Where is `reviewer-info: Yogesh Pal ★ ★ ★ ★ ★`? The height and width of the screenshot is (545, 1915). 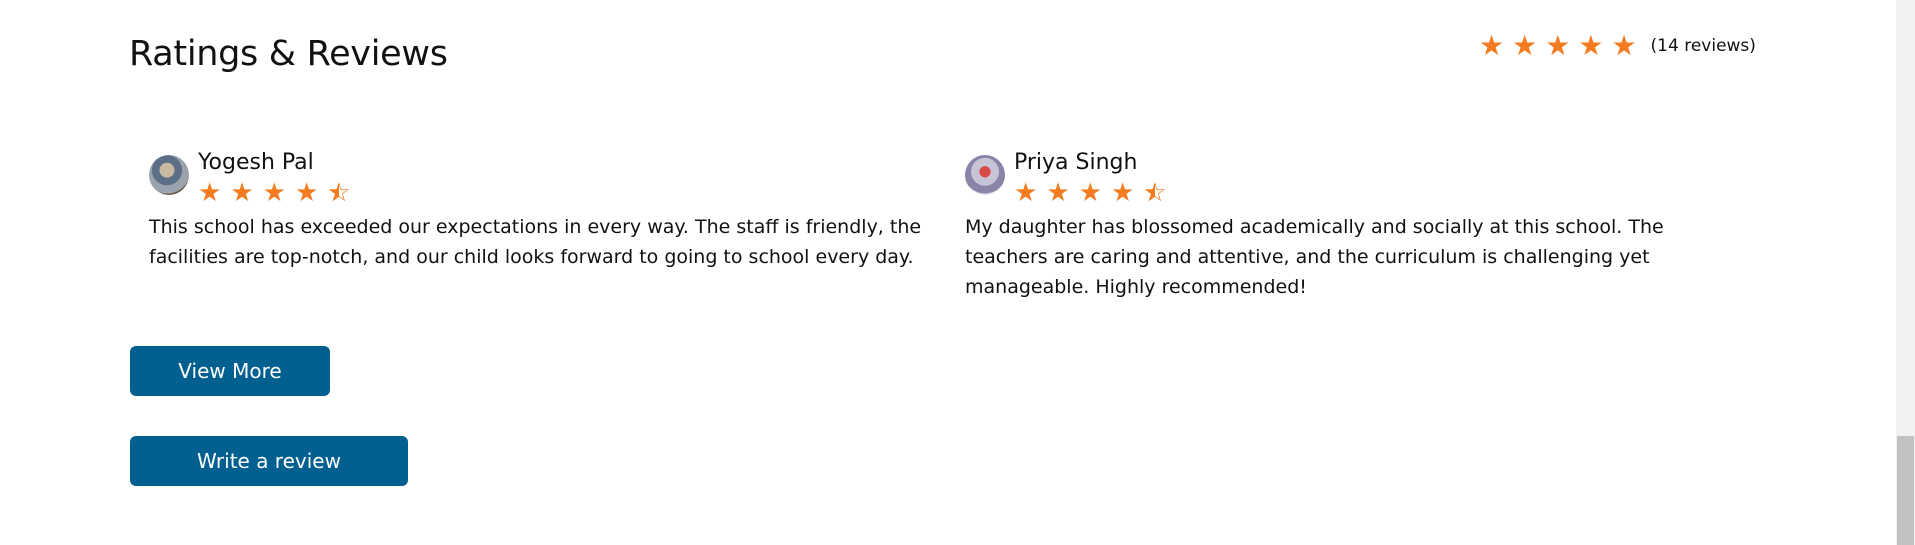 reviewer-info: Yogesh Pal ★ ★ ★ ★ ★ is located at coordinates (279, 178).